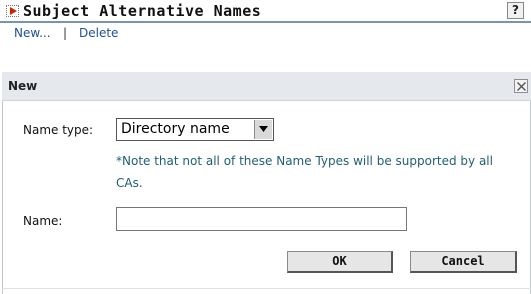 This screenshot has width=531, height=294. Describe the element at coordinates (58, 130) in the screenshot. I see `name-type-label: Name type:` at that location.